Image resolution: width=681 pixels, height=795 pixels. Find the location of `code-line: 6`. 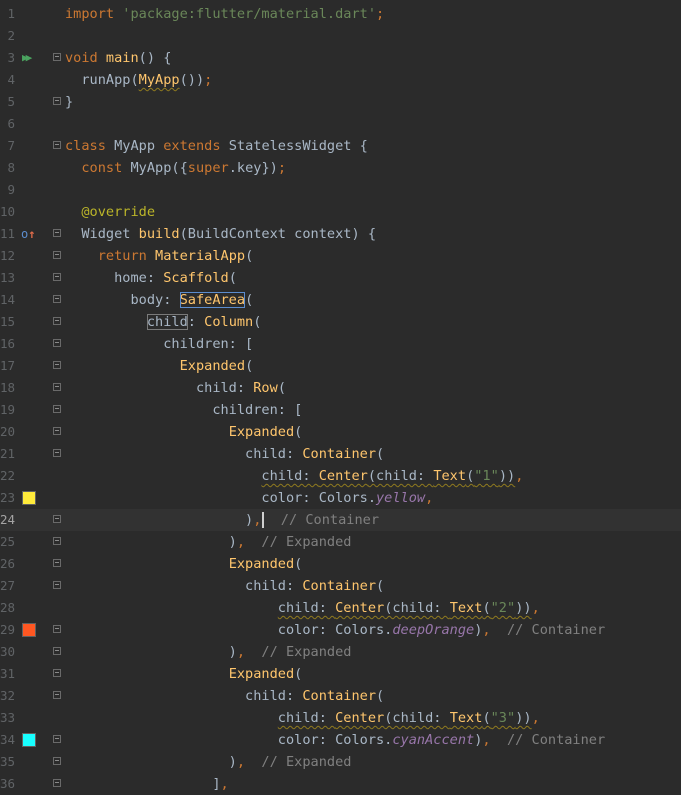

code-line: 6 is located at coordinates (340, 124).